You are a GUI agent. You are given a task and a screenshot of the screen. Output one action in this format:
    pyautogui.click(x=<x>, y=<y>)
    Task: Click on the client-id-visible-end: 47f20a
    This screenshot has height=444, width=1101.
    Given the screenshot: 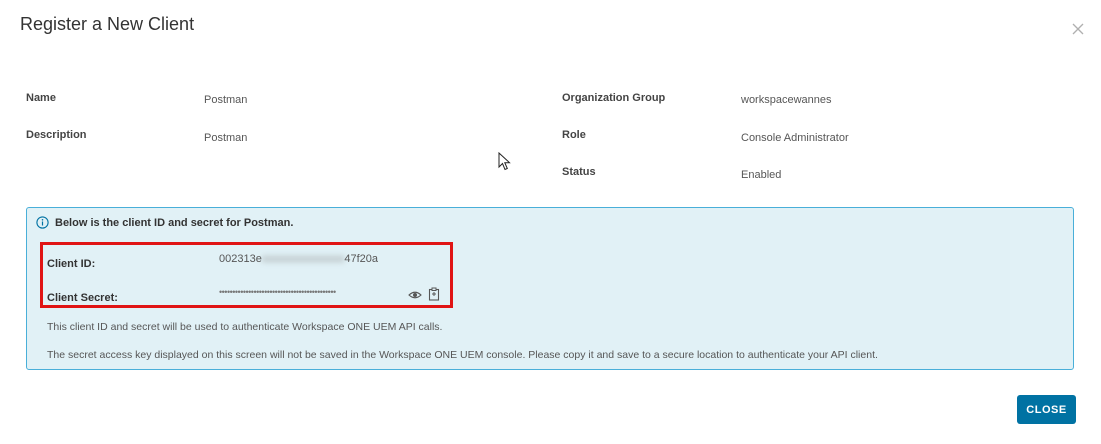 What is the action you would take?
    pyautogui.click(x=361, y=259)
    